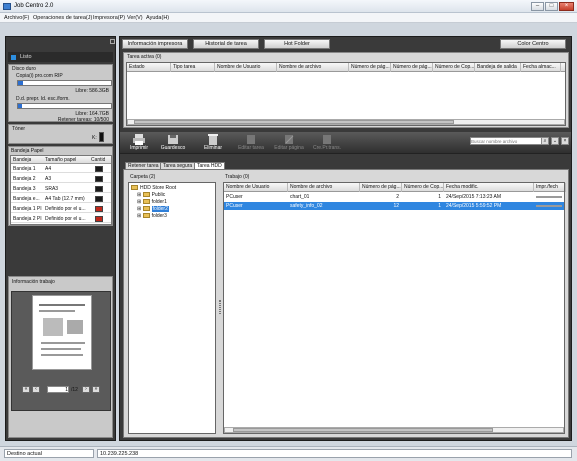  Describe the element at coordinates (213, 148) in the screenshot. I see `delete-label: Eliminar` at that location.